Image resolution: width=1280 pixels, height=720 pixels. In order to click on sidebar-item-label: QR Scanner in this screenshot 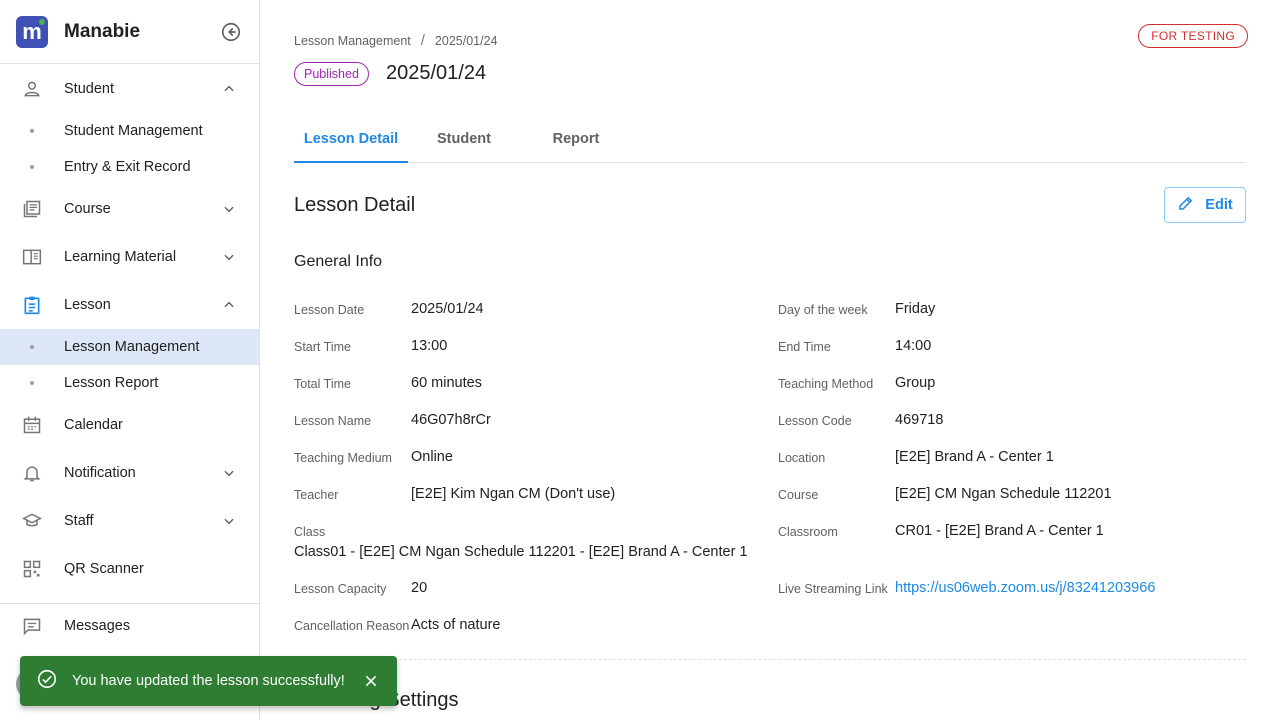, I will do `click(104, 569)`.